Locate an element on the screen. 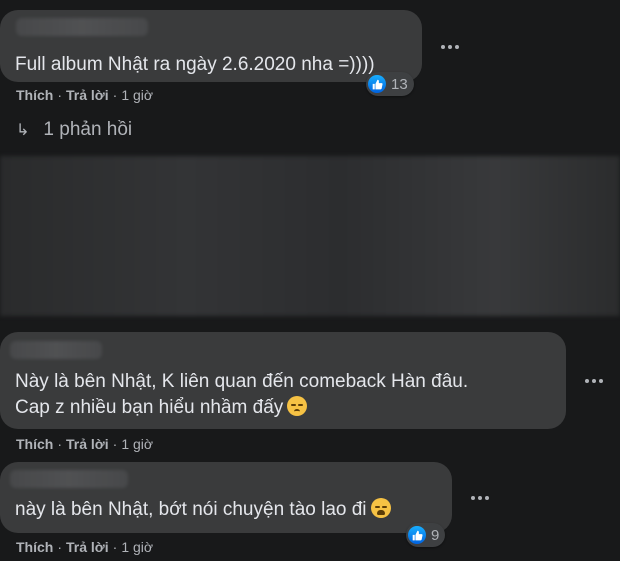 This screenshot has width=620, height=561. comment-text-line-2: Cap z nhiều bạn hiểu nhầm đấy is located at coordinates (161, 408).